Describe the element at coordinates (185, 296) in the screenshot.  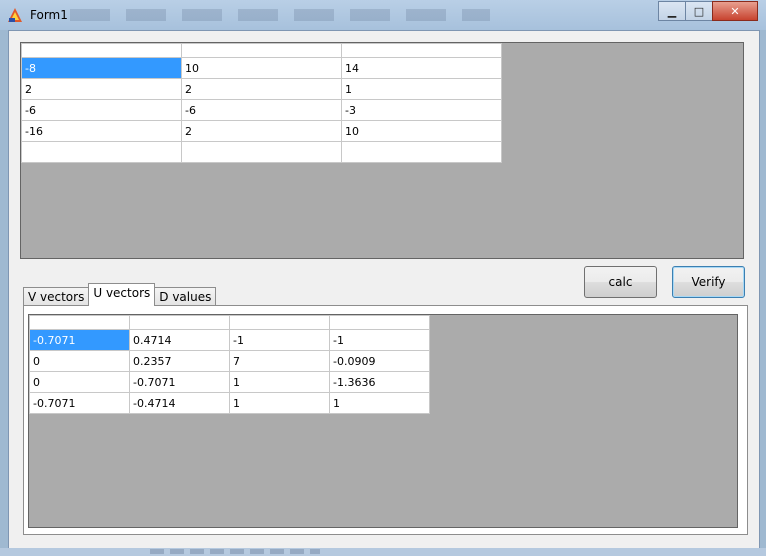
I see `tab-d-values: D values` at that location.